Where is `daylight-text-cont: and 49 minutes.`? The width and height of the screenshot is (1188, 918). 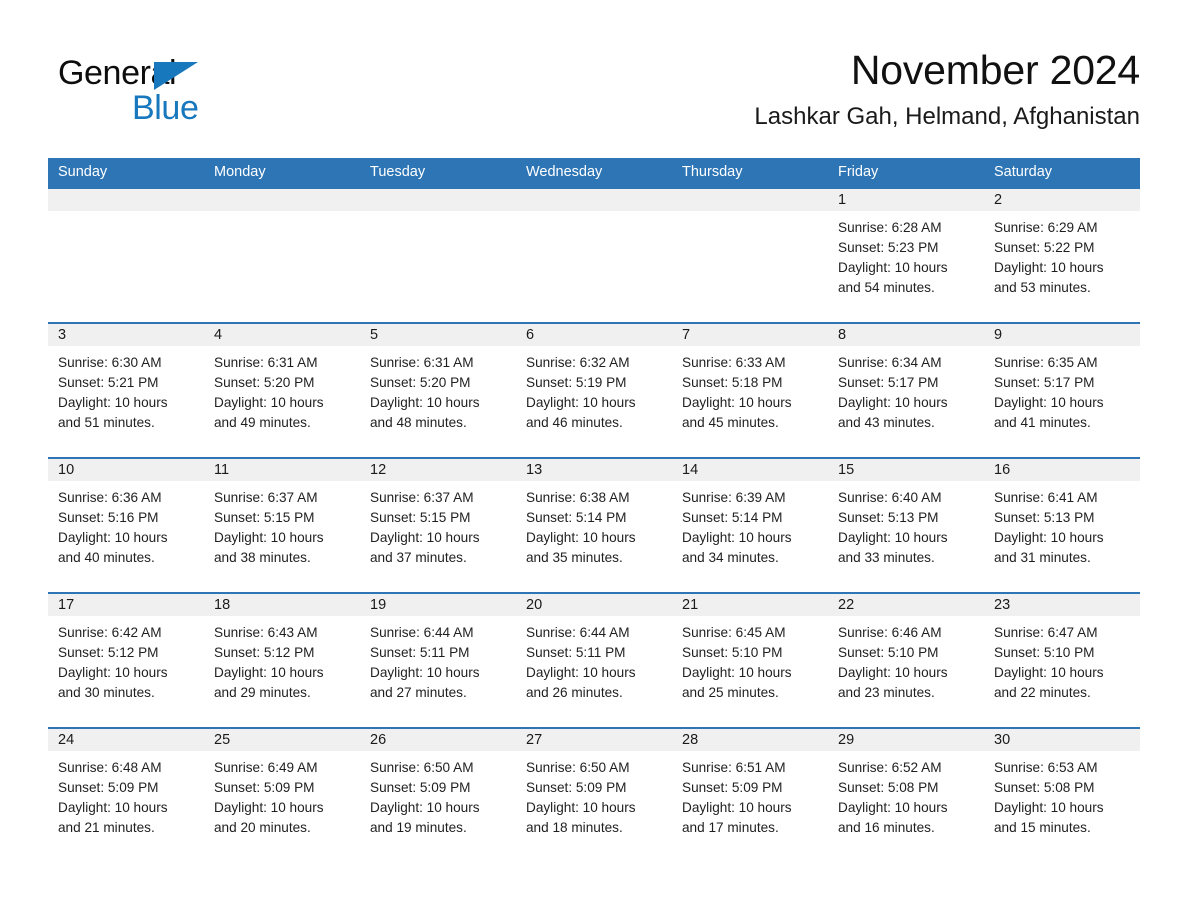
daylight-text-cont: and 49 minutes. is located at coordinates (262, 422).